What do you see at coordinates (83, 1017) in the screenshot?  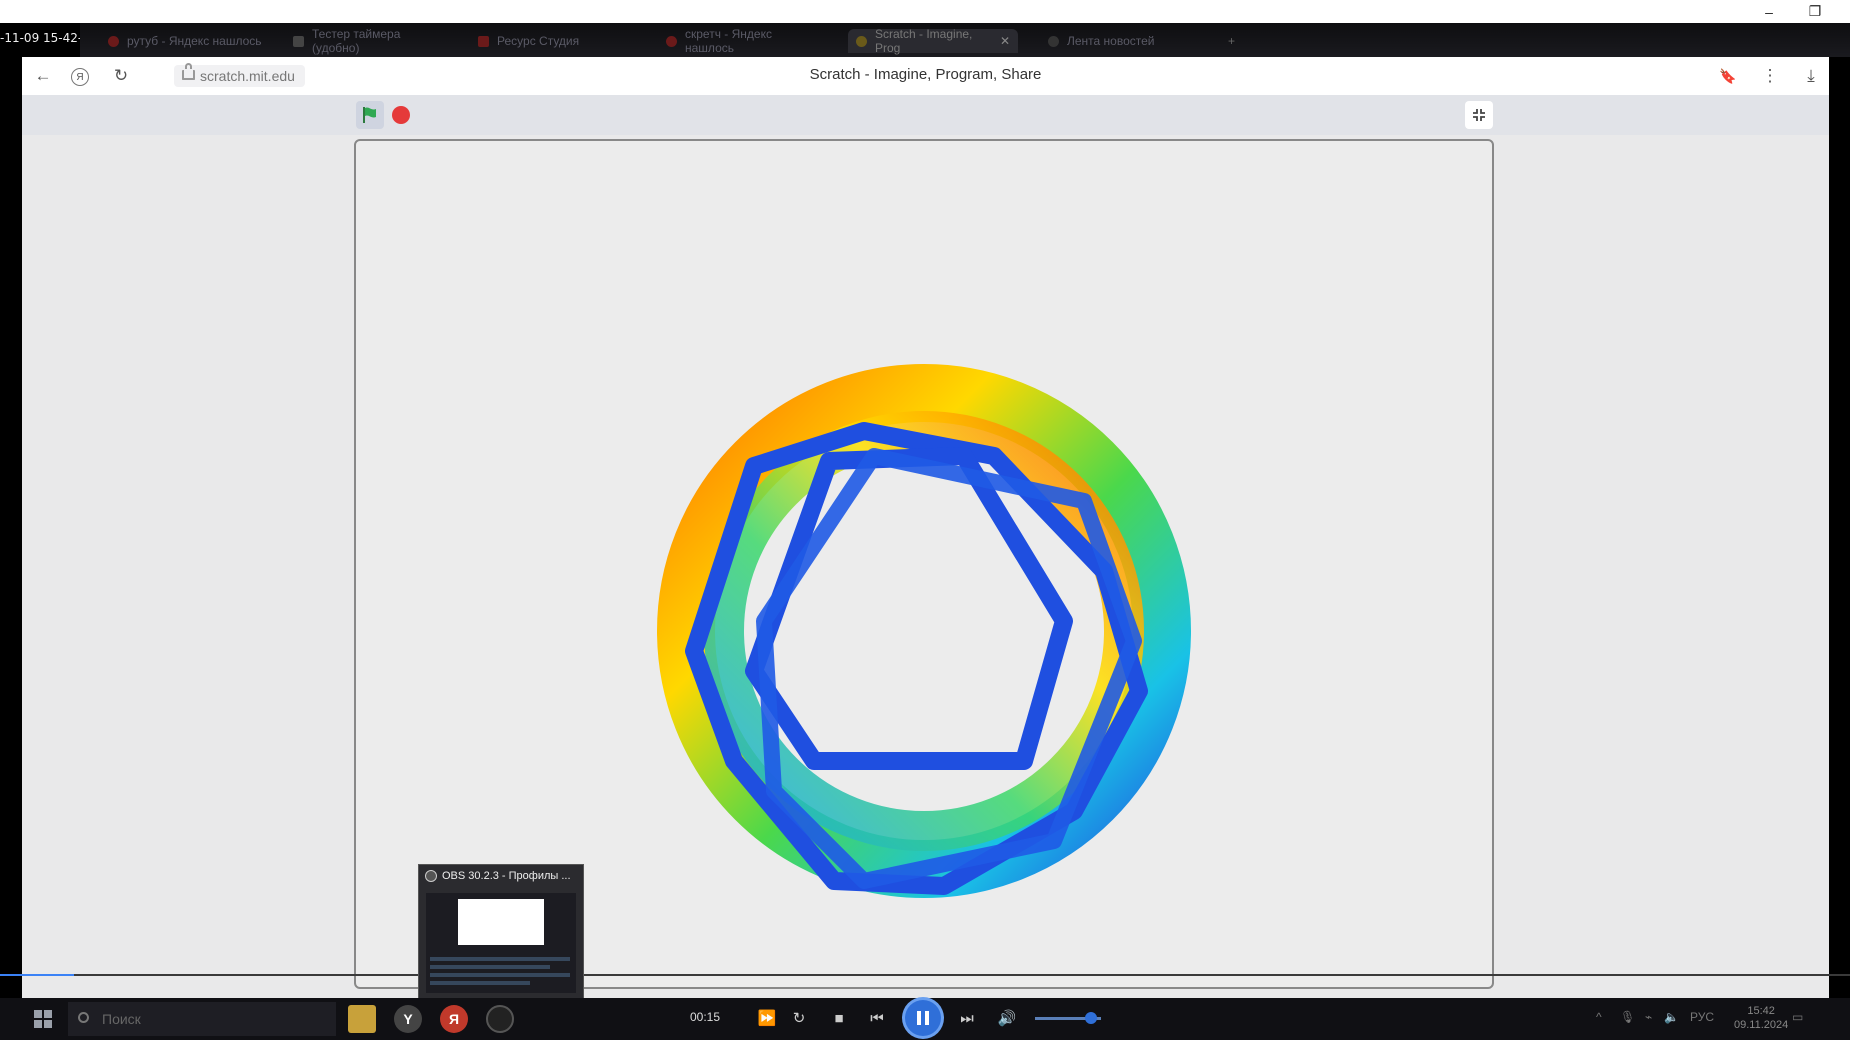 I see `search-icon` at bounding box center [83, 1017].